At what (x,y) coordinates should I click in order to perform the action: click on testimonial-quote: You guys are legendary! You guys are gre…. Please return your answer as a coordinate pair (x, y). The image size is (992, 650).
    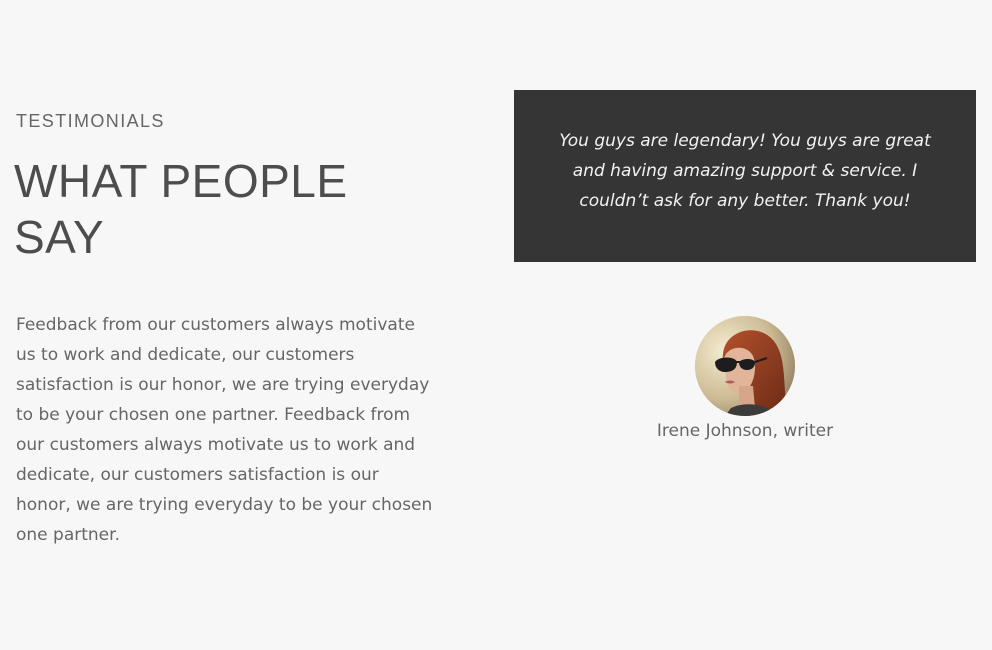
    Looking at the image, I should click on (745, 171).